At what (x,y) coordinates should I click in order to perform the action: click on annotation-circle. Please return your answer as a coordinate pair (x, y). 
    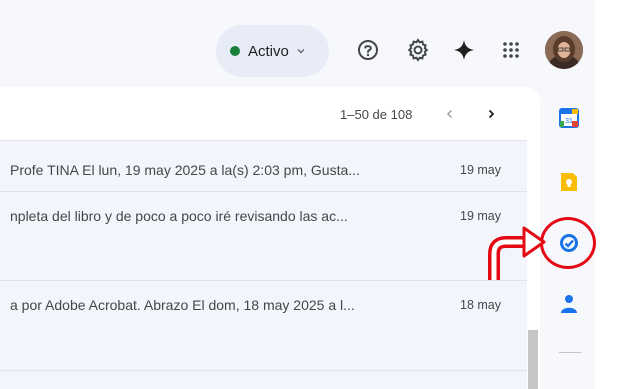
    Looking at the image, I should click on (568, 243).